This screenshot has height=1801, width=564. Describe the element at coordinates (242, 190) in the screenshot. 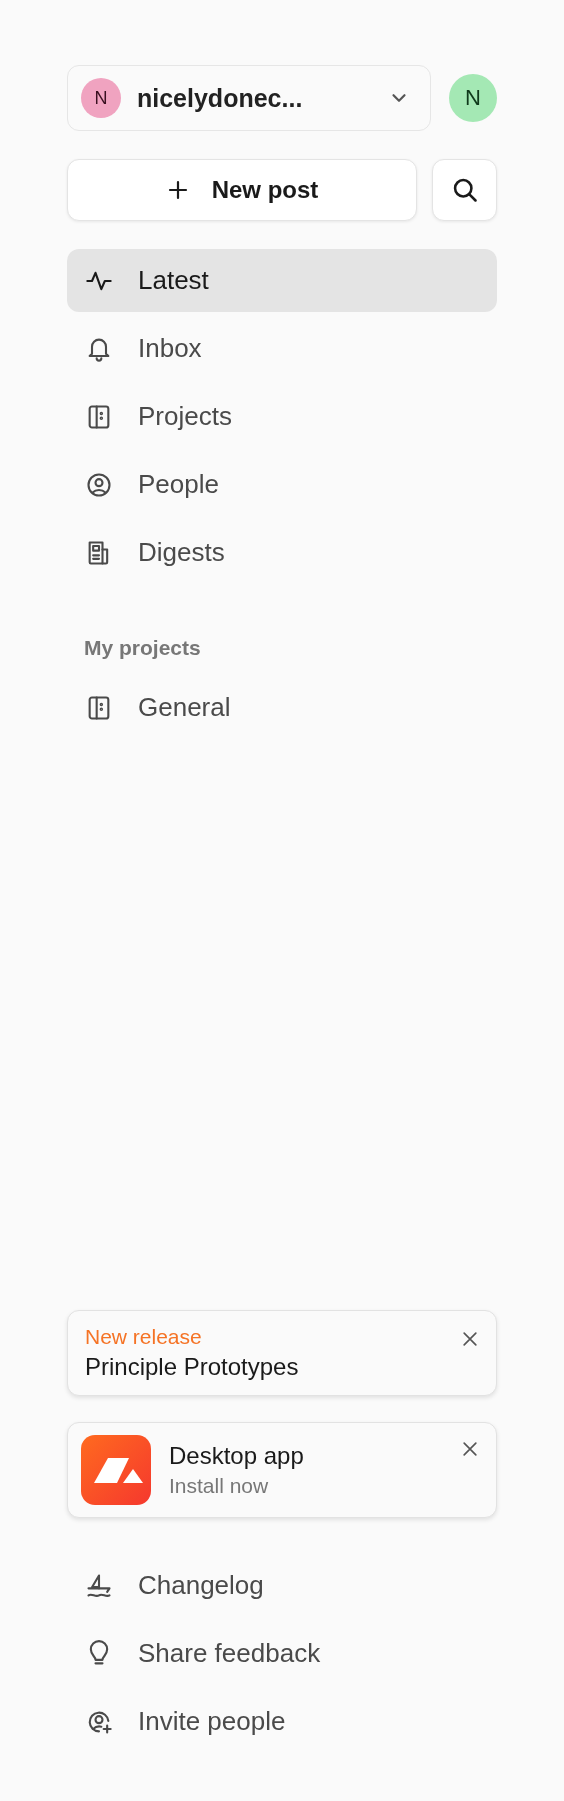

I see `new-post-button: New post` at that location.